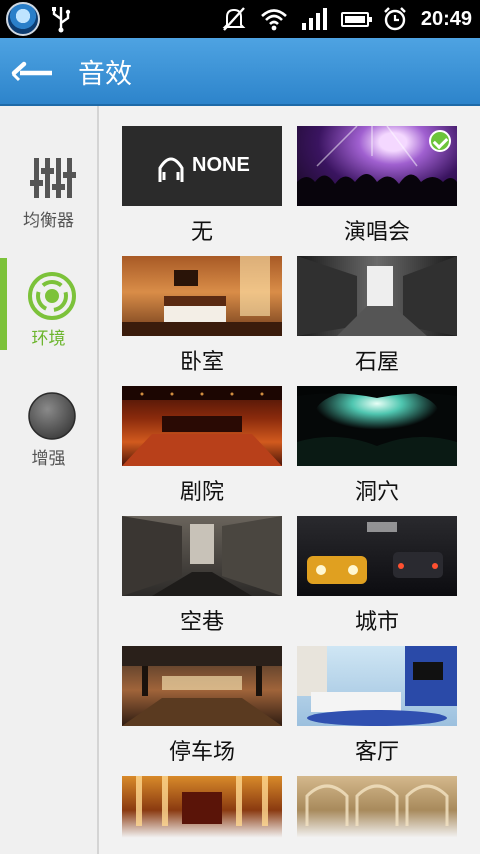 This screenshot has height=854, width=480. I want to click on effect-tile-city, so click(377, 556).